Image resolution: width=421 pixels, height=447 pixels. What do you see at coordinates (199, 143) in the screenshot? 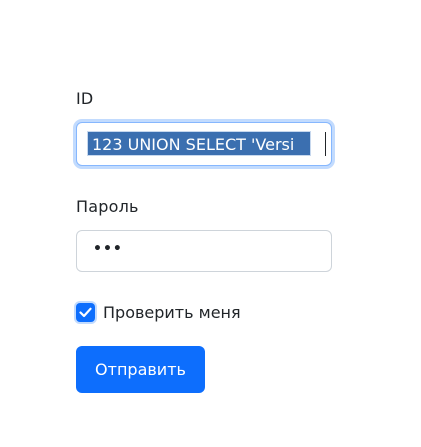
I see `id-input-selected-text: 123 UNION SELECT 'Versi` at bounding box center [199, 143].